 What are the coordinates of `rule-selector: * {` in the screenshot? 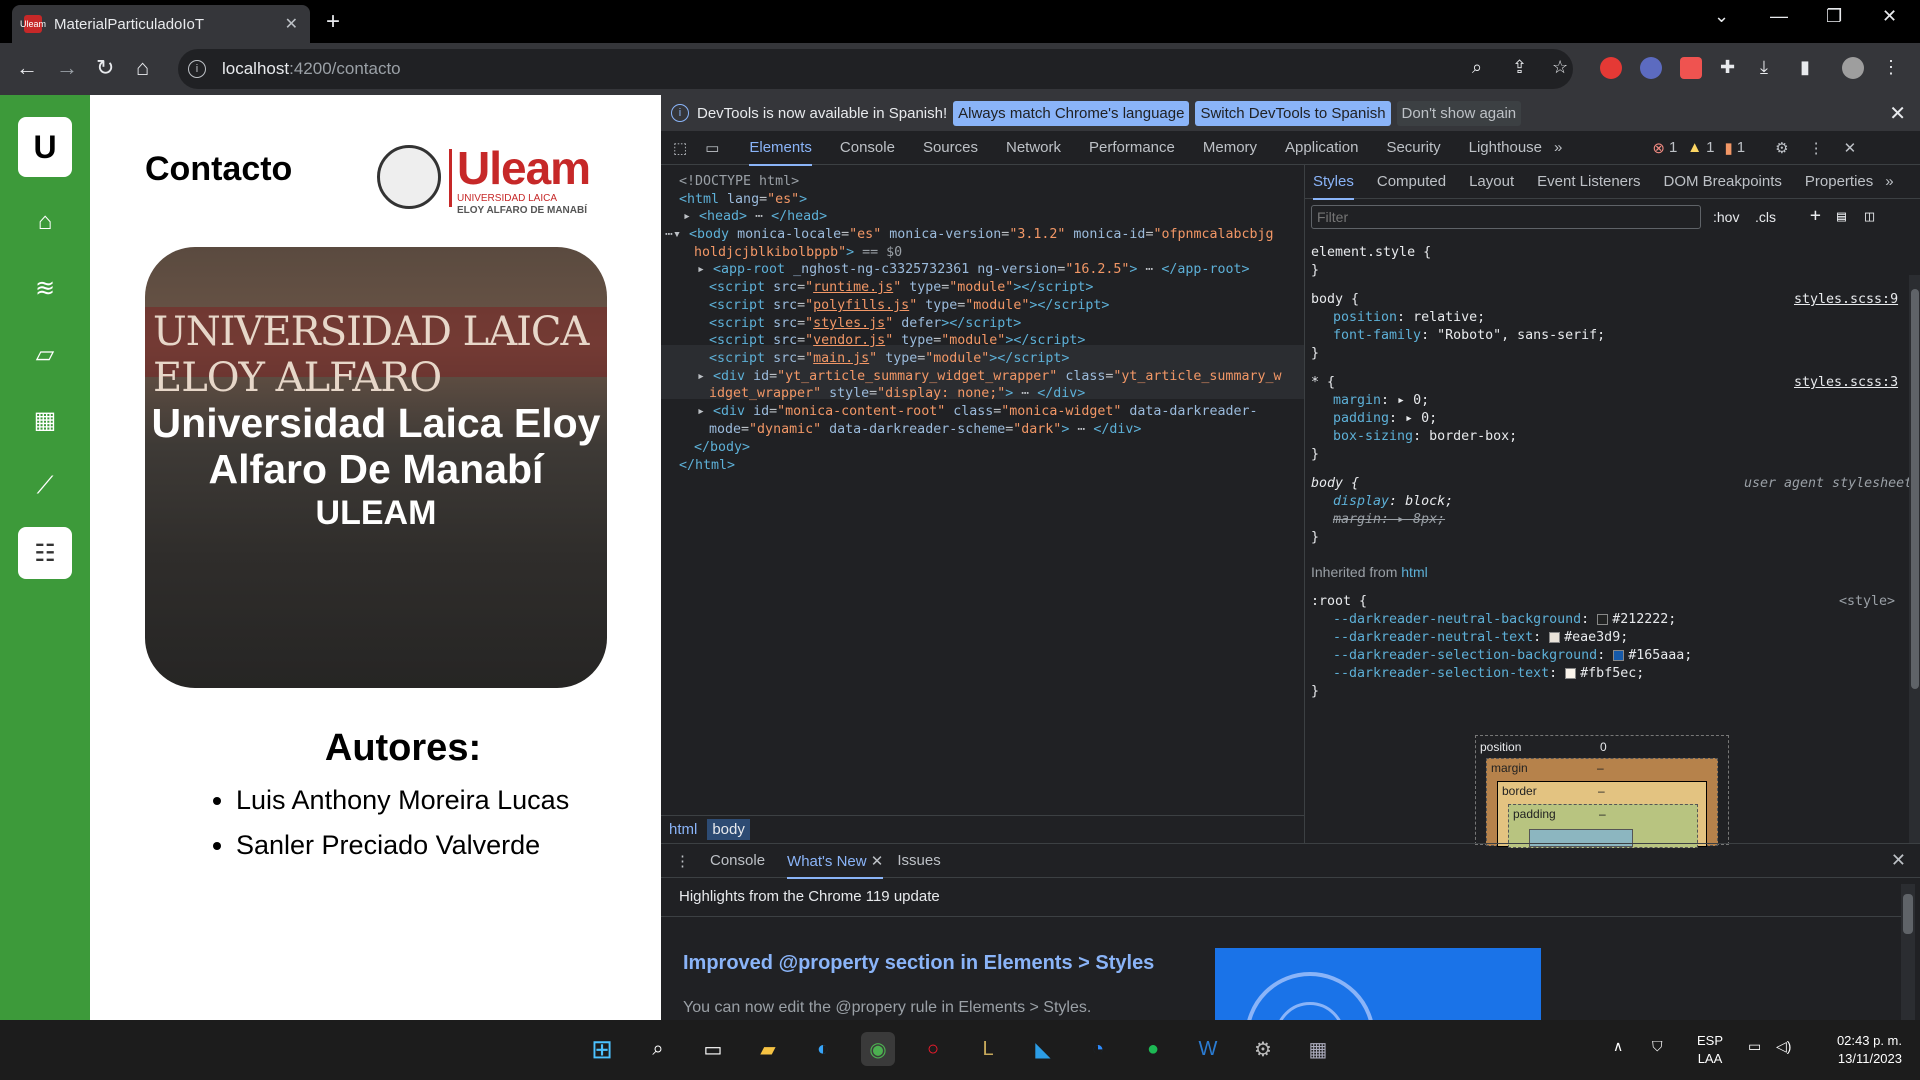 It's located at (1323, 382).